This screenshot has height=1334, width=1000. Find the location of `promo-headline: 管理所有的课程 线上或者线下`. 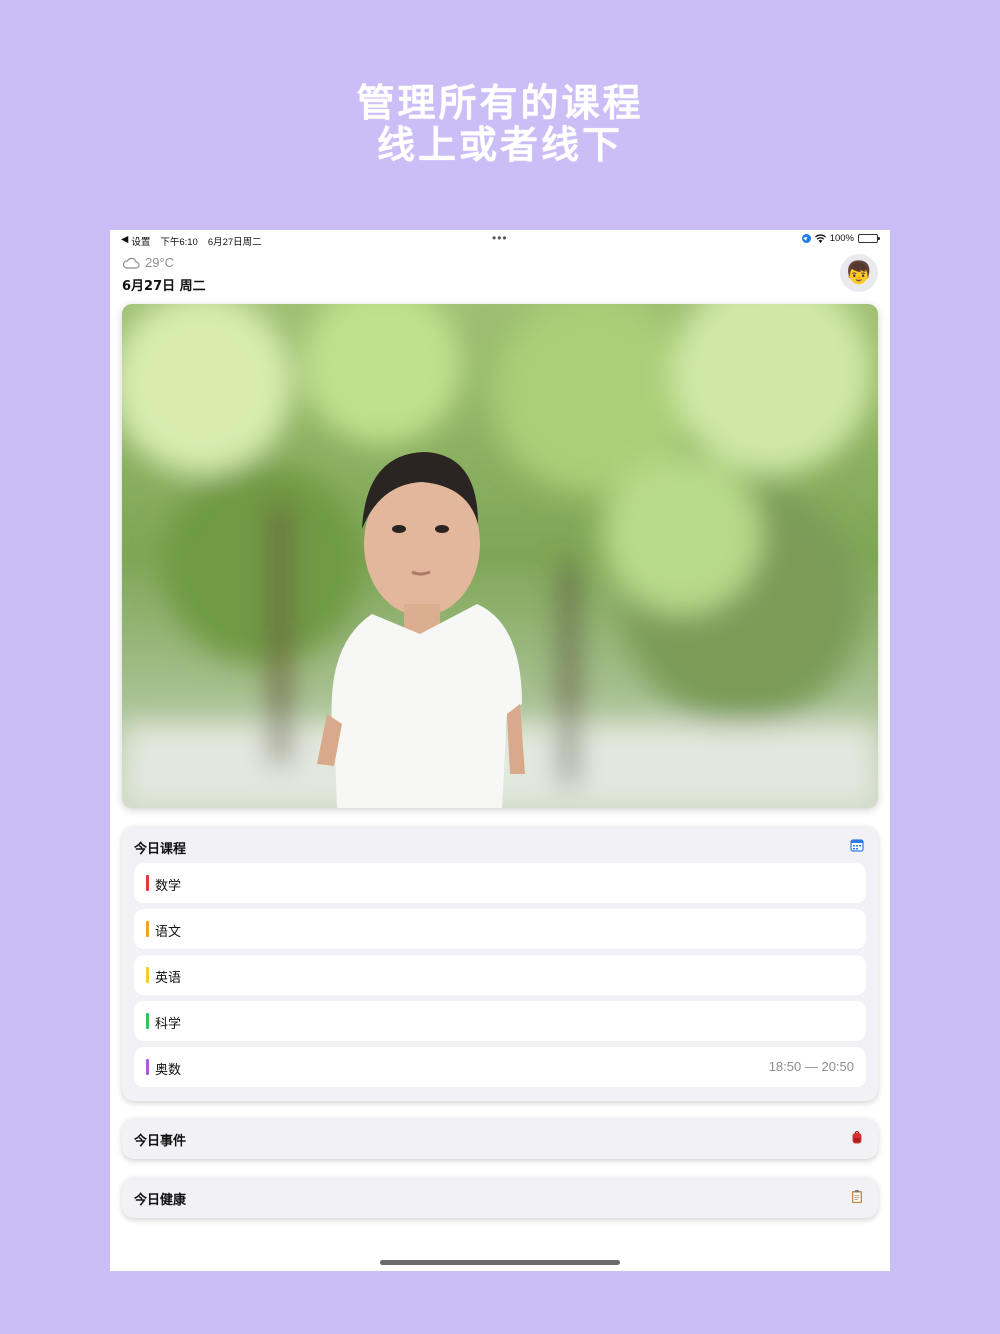

promo-headline: 管理所有的课程 线上或者线下 is located at coordinates (500, 124).